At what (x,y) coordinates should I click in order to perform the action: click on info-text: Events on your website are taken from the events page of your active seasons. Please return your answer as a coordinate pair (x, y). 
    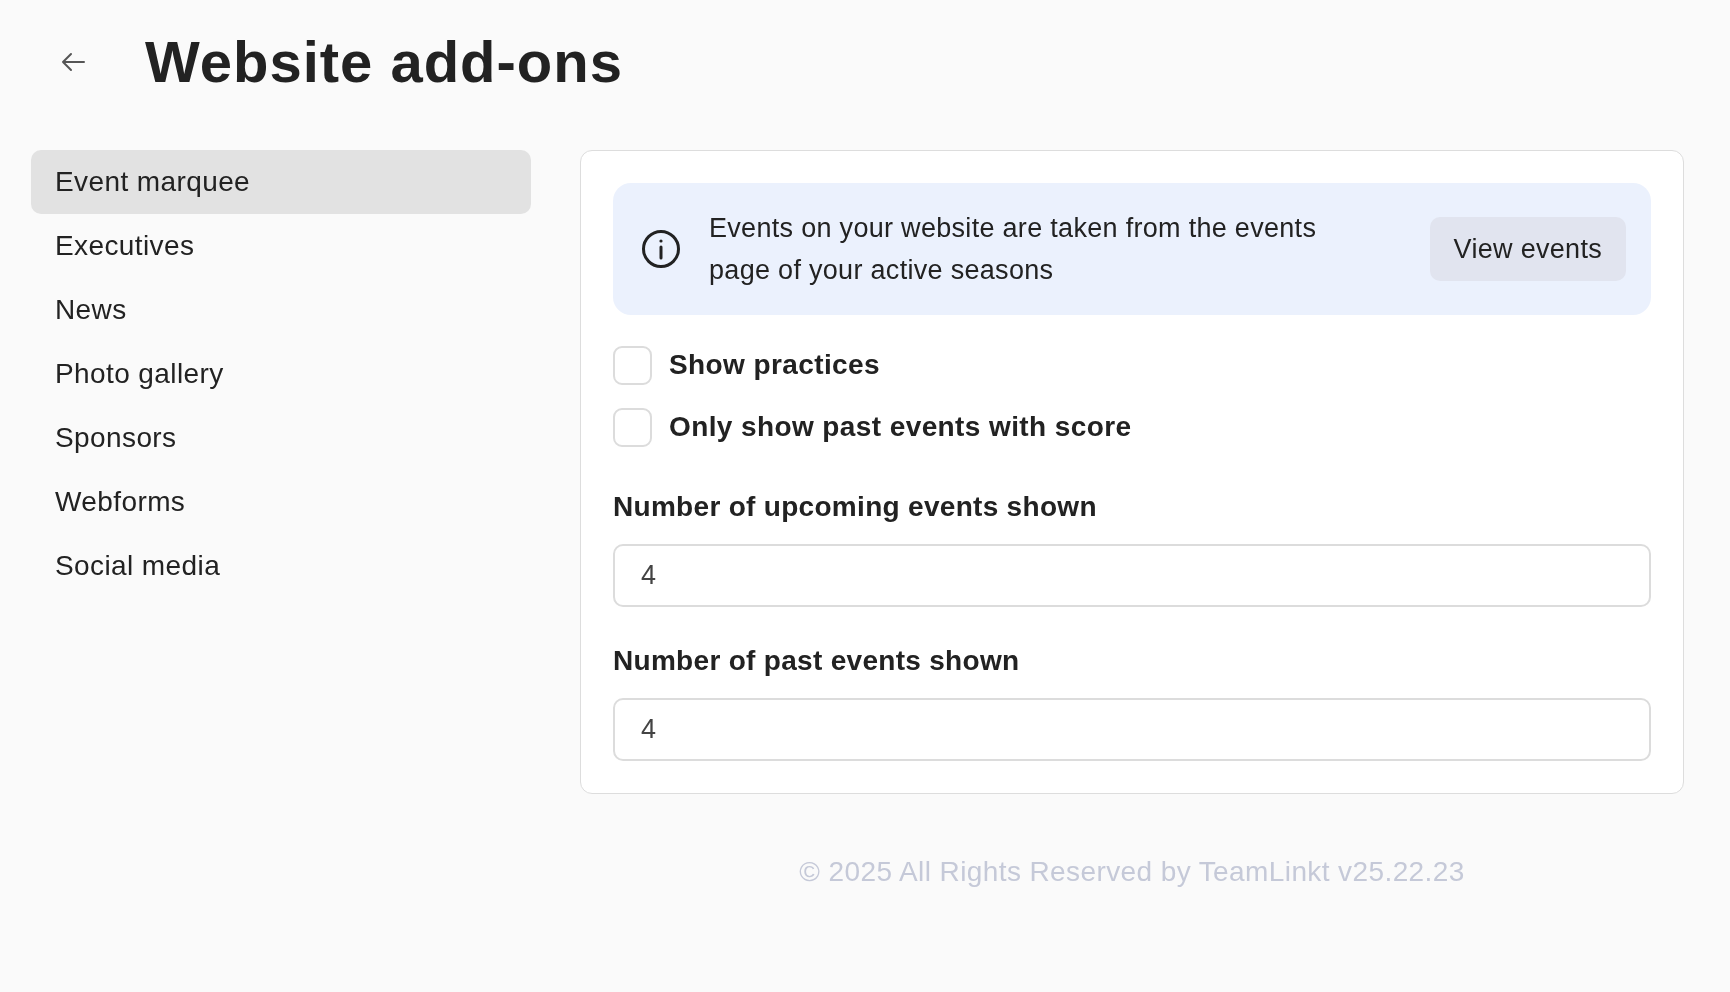
    Looking at the image, I should click on (1013, 249).